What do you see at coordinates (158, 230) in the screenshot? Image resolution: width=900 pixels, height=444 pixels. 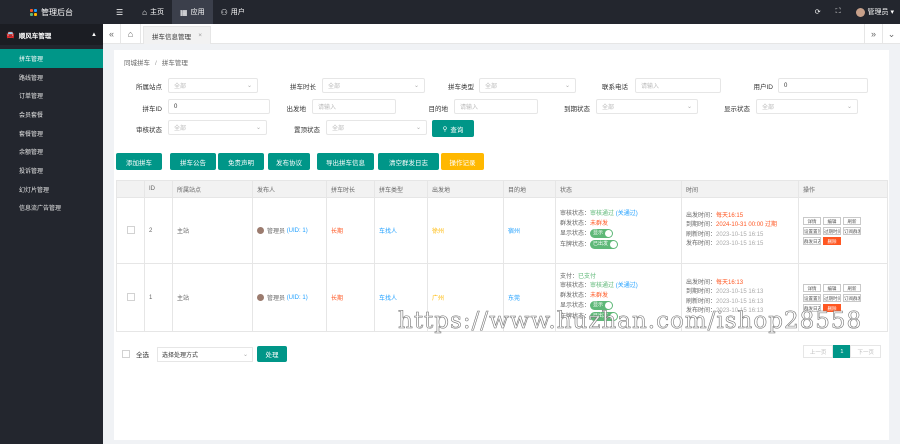 I see `cell-id: 2` at bounding box center [158, 230].